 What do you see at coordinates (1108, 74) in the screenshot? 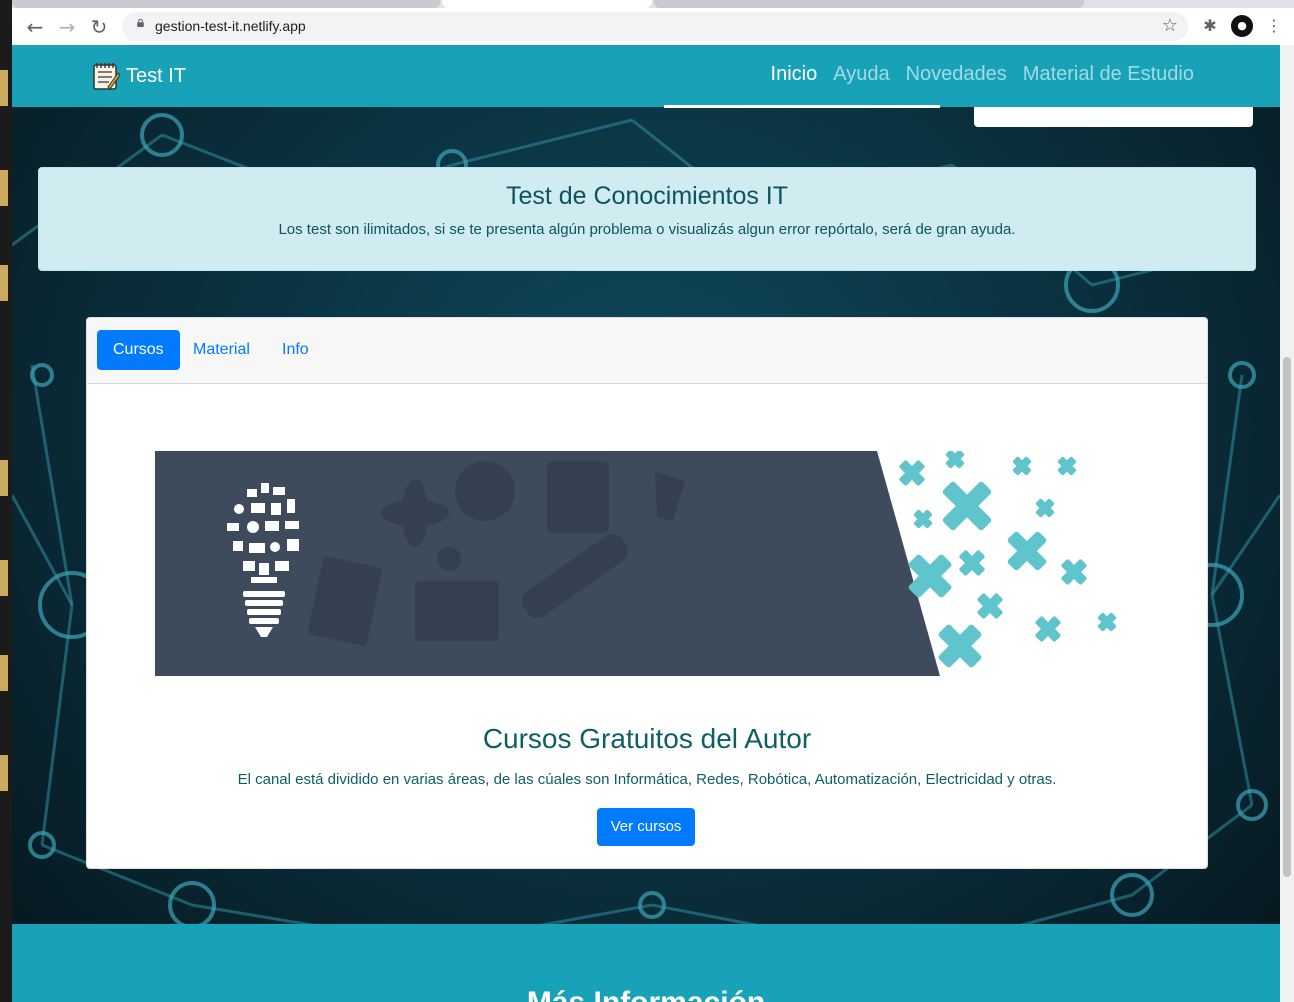
I see `nav-link-material-de-estudio: Material de Estudio` at bounding box center [1108, 74].